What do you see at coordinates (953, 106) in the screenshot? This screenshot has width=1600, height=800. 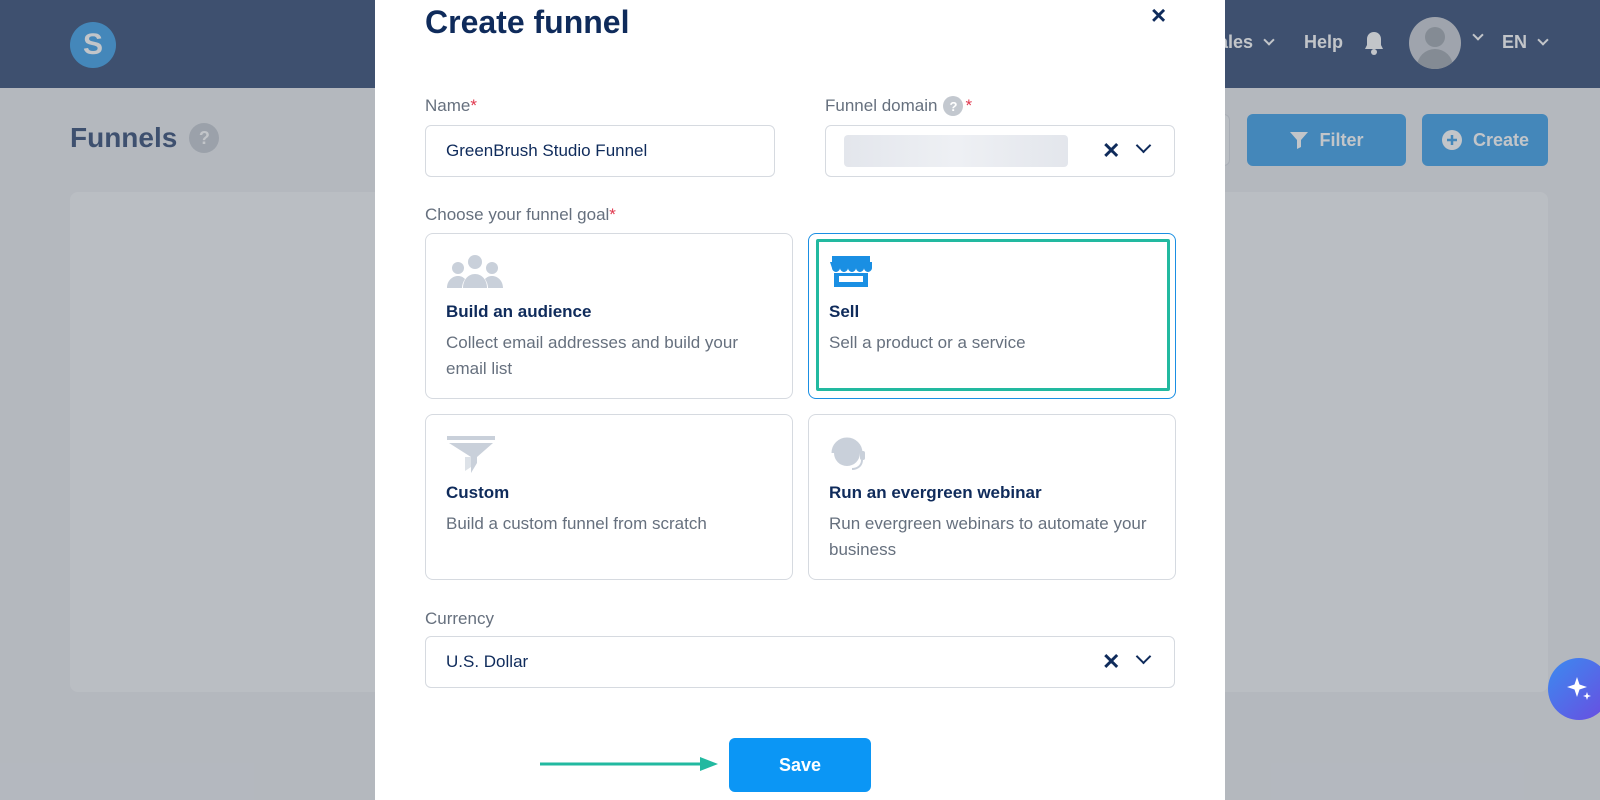 I see `help-icon: ?` at bounding box center [953, 106].